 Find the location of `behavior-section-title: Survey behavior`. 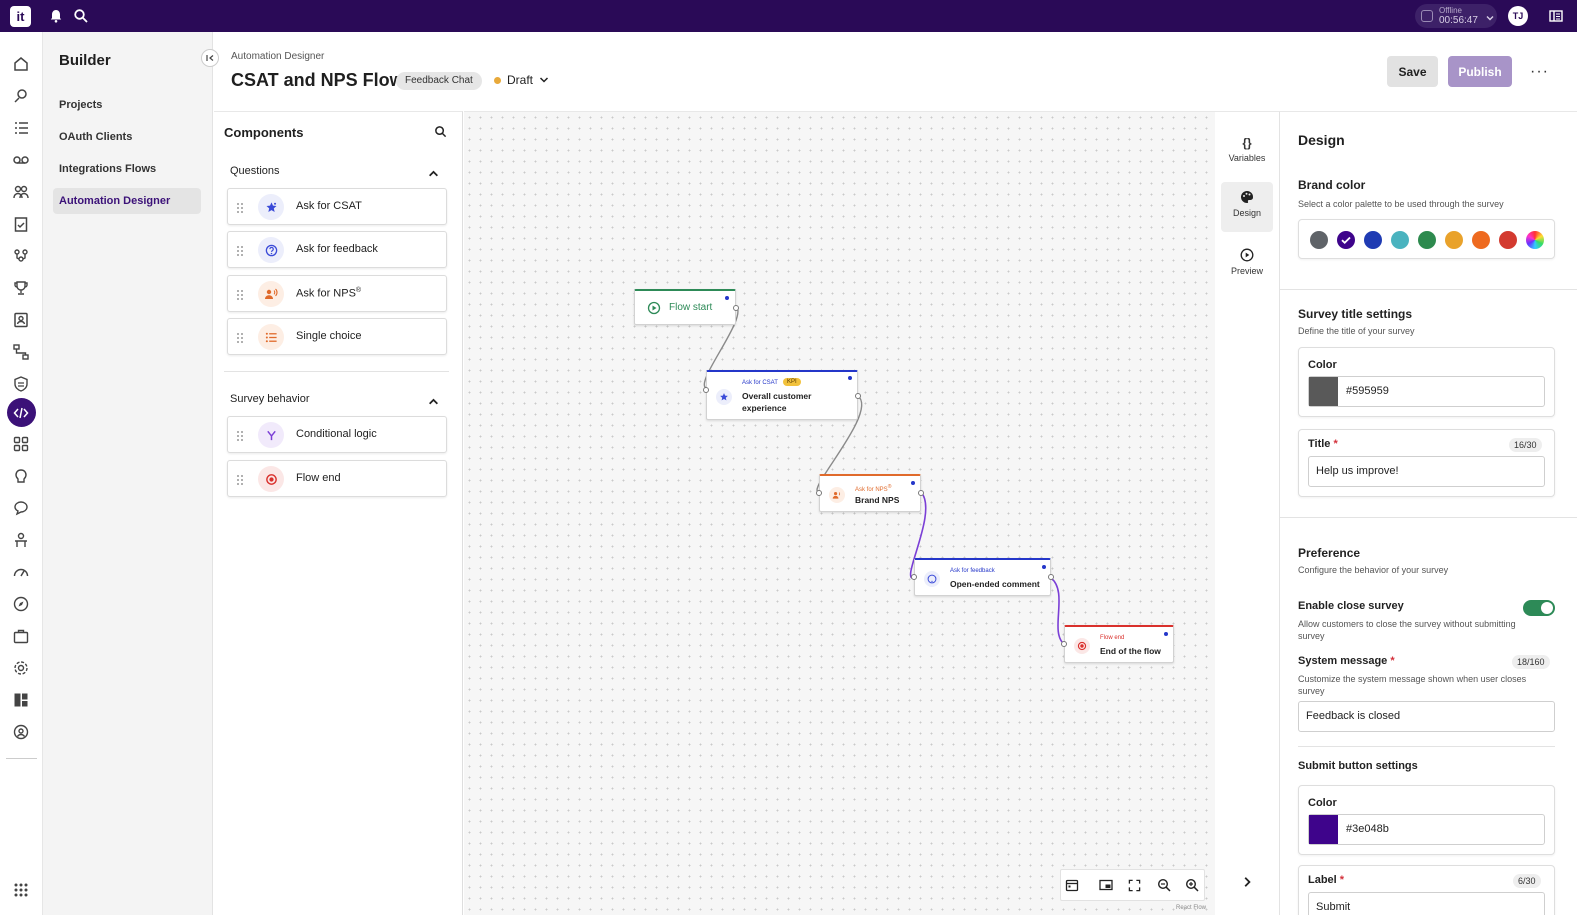

behavior-section-title: Survey behavior is located at coordinates (270, 399).